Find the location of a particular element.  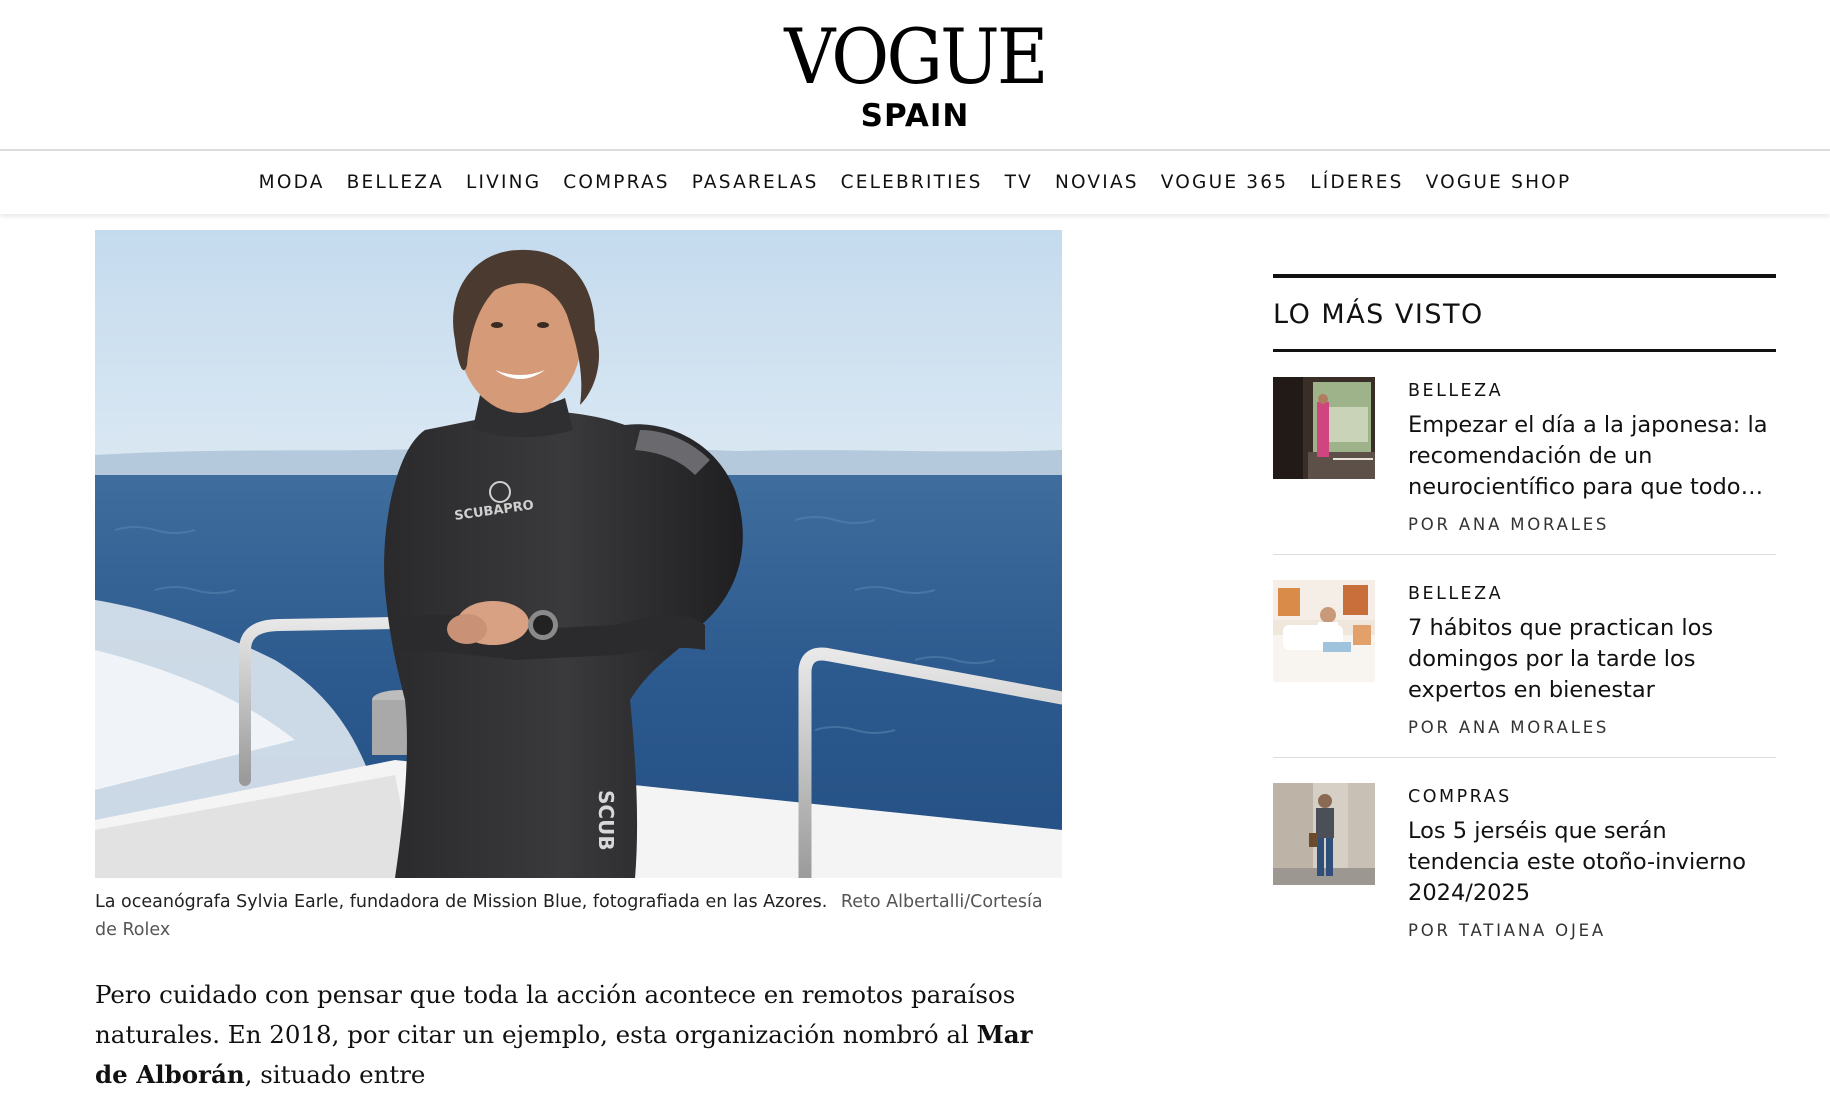

nav-item-lideres: LÍDERES is located at coordinates (1356, 182).